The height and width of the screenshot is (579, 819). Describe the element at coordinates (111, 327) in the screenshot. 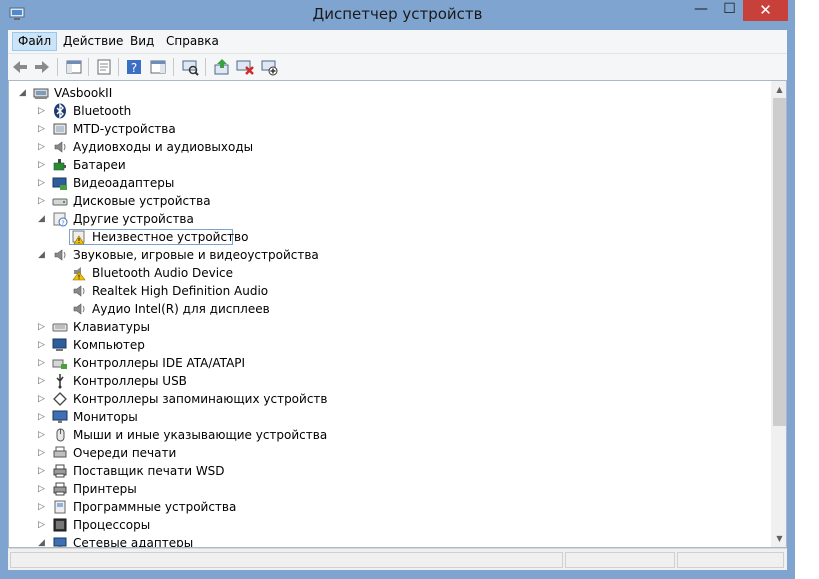

I see `tree-item-label: Клавиатуры` at that location.